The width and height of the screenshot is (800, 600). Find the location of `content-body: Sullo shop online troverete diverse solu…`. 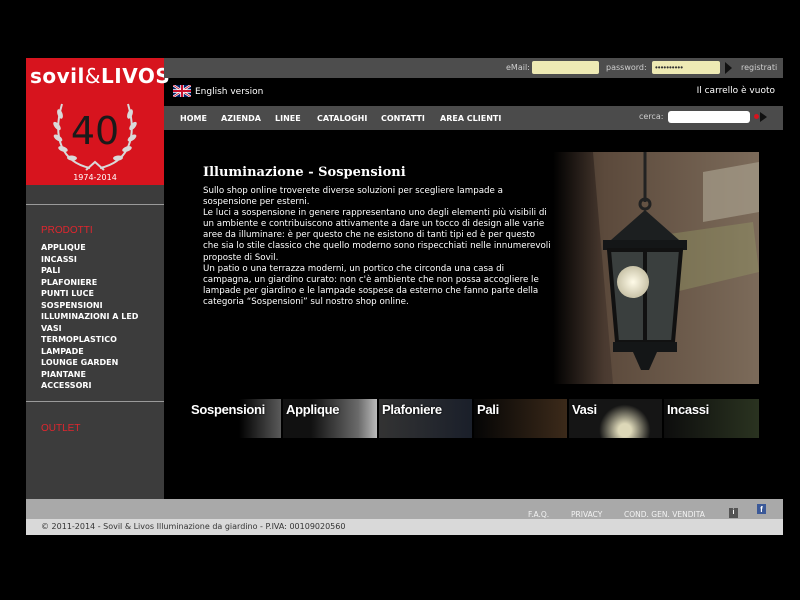

content-body: Sullo shop online troverete diverse solu… is located at coordinates (378, 247).